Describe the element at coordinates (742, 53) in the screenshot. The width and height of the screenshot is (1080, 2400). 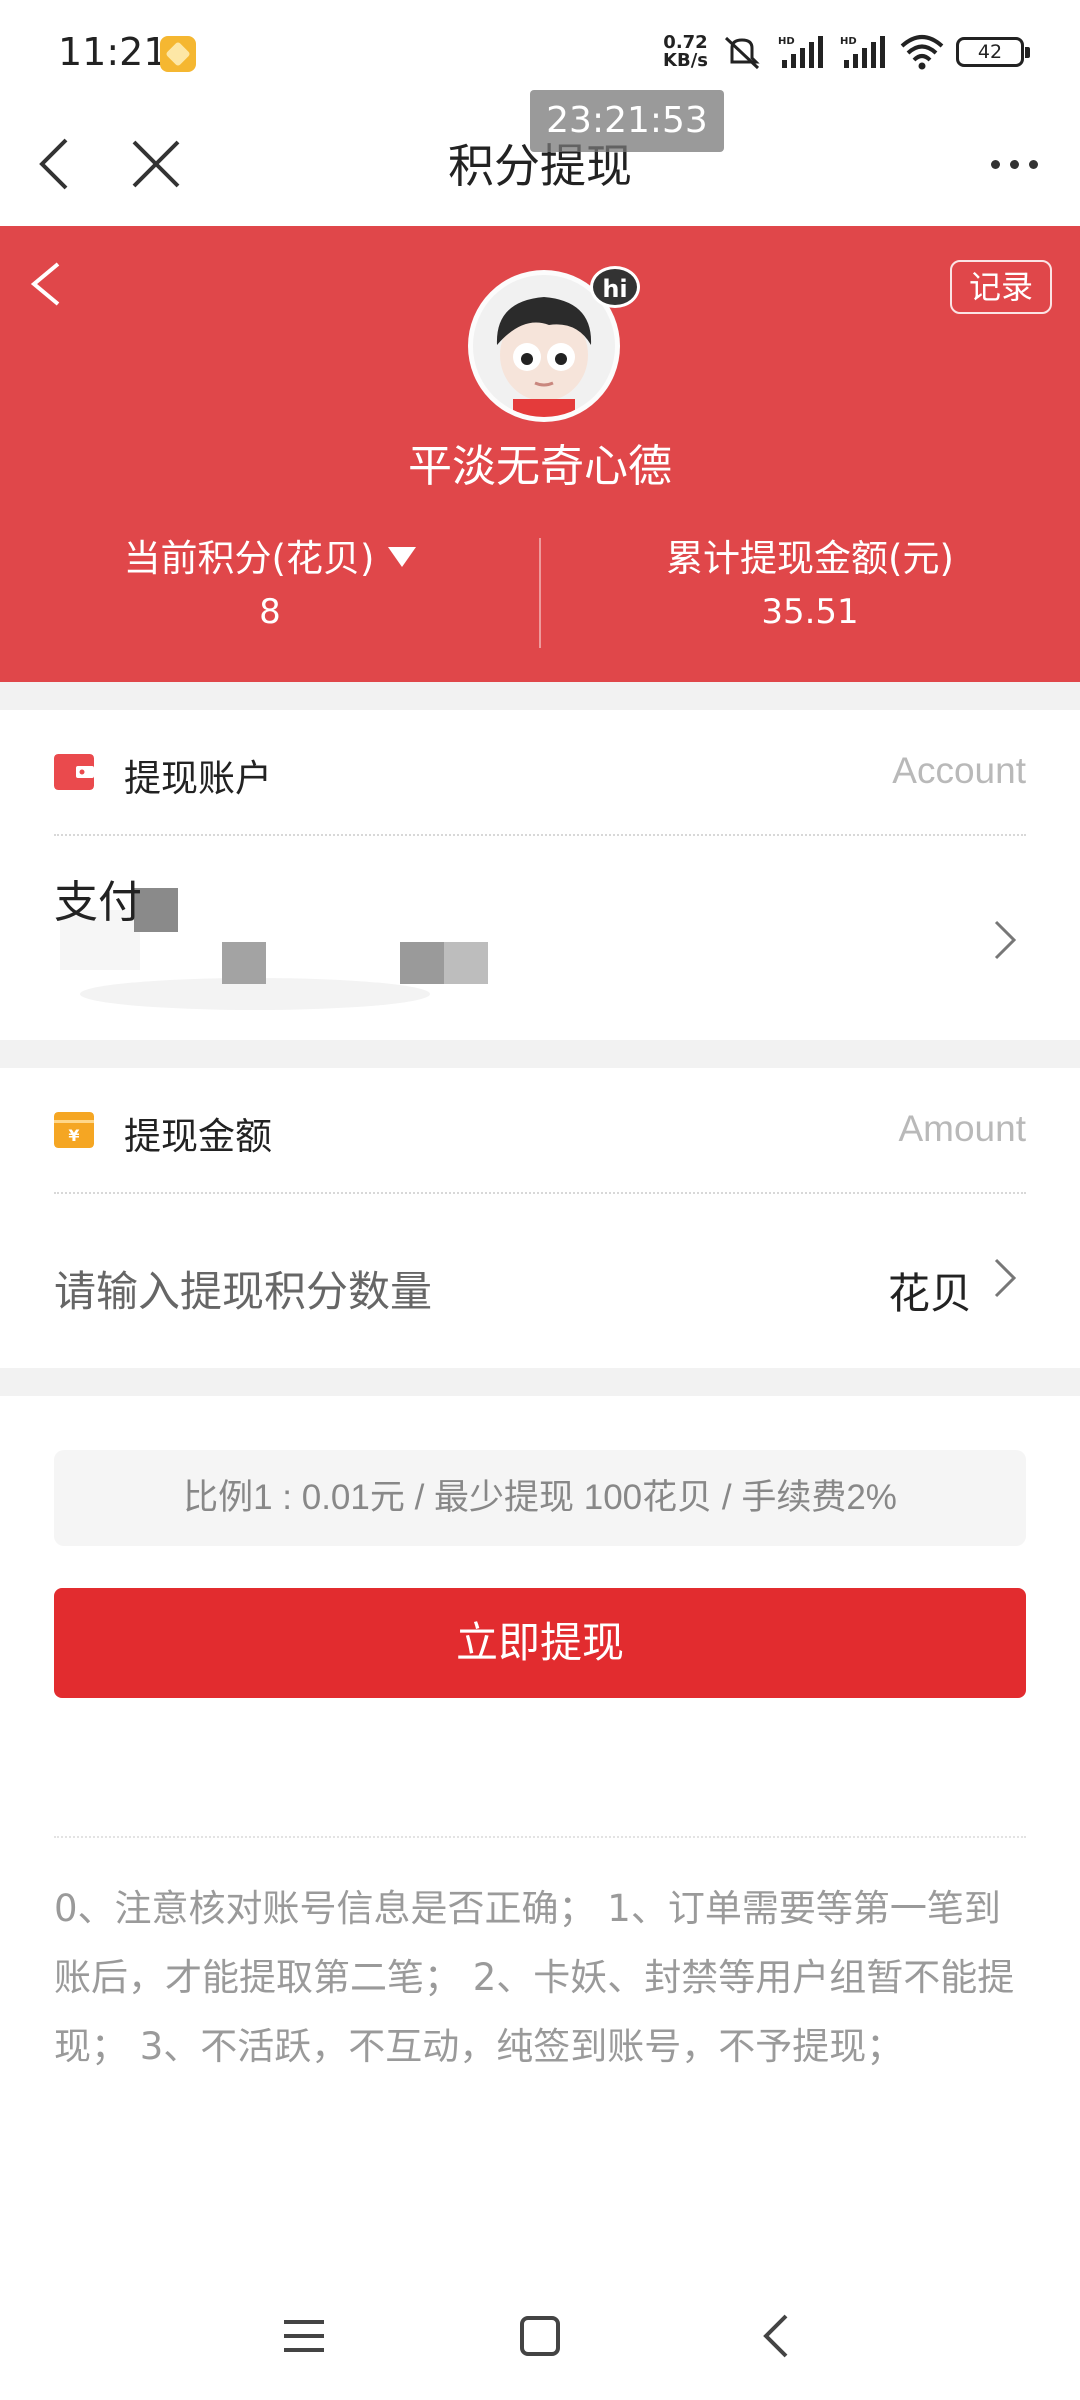
I see `vibrate-mute-icon` at that location.